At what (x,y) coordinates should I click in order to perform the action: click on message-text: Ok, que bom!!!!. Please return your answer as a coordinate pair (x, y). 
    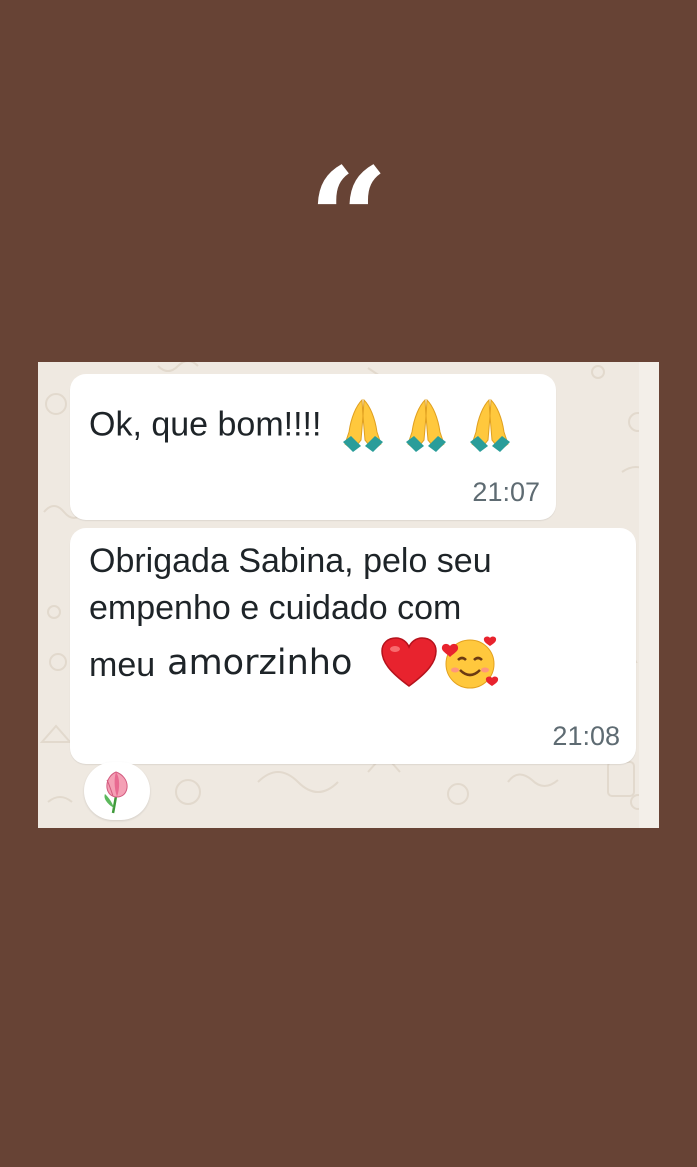
    Looking at the image, I should click on (300, 426).